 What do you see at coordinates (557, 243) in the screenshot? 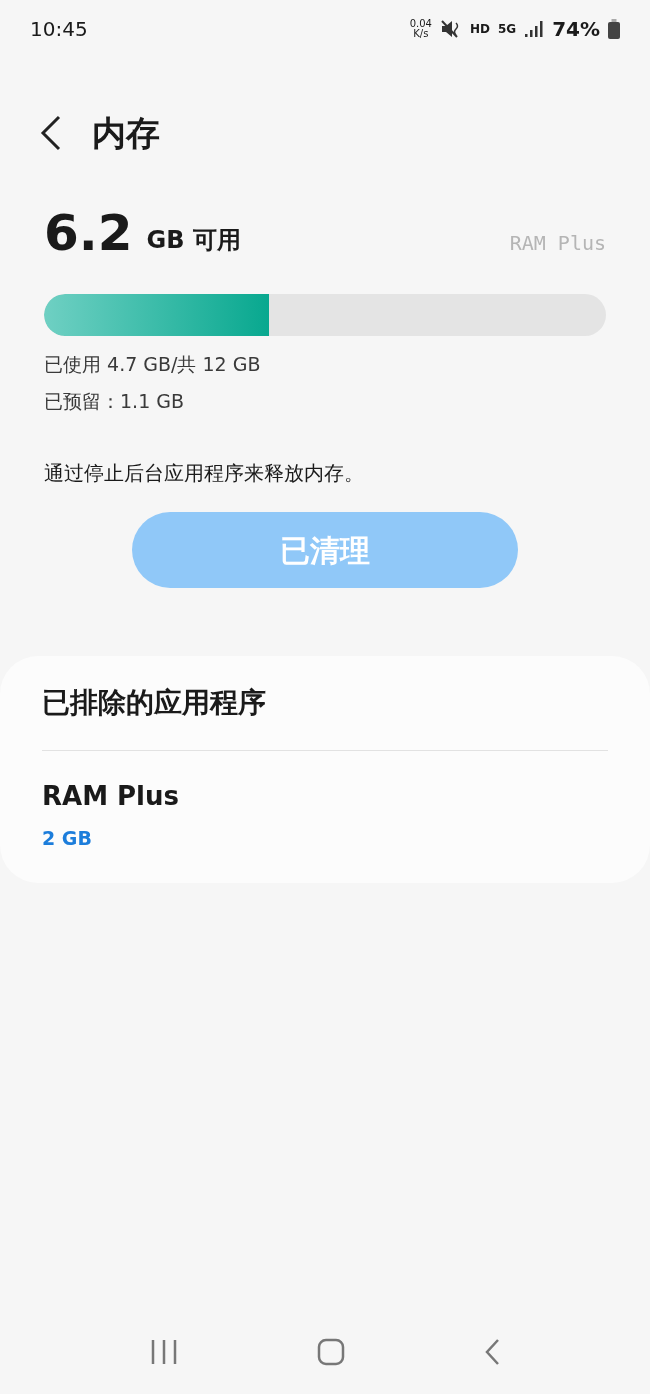
I see `ram-plus-link: RAM Plus` at bounding box center [557, 243].